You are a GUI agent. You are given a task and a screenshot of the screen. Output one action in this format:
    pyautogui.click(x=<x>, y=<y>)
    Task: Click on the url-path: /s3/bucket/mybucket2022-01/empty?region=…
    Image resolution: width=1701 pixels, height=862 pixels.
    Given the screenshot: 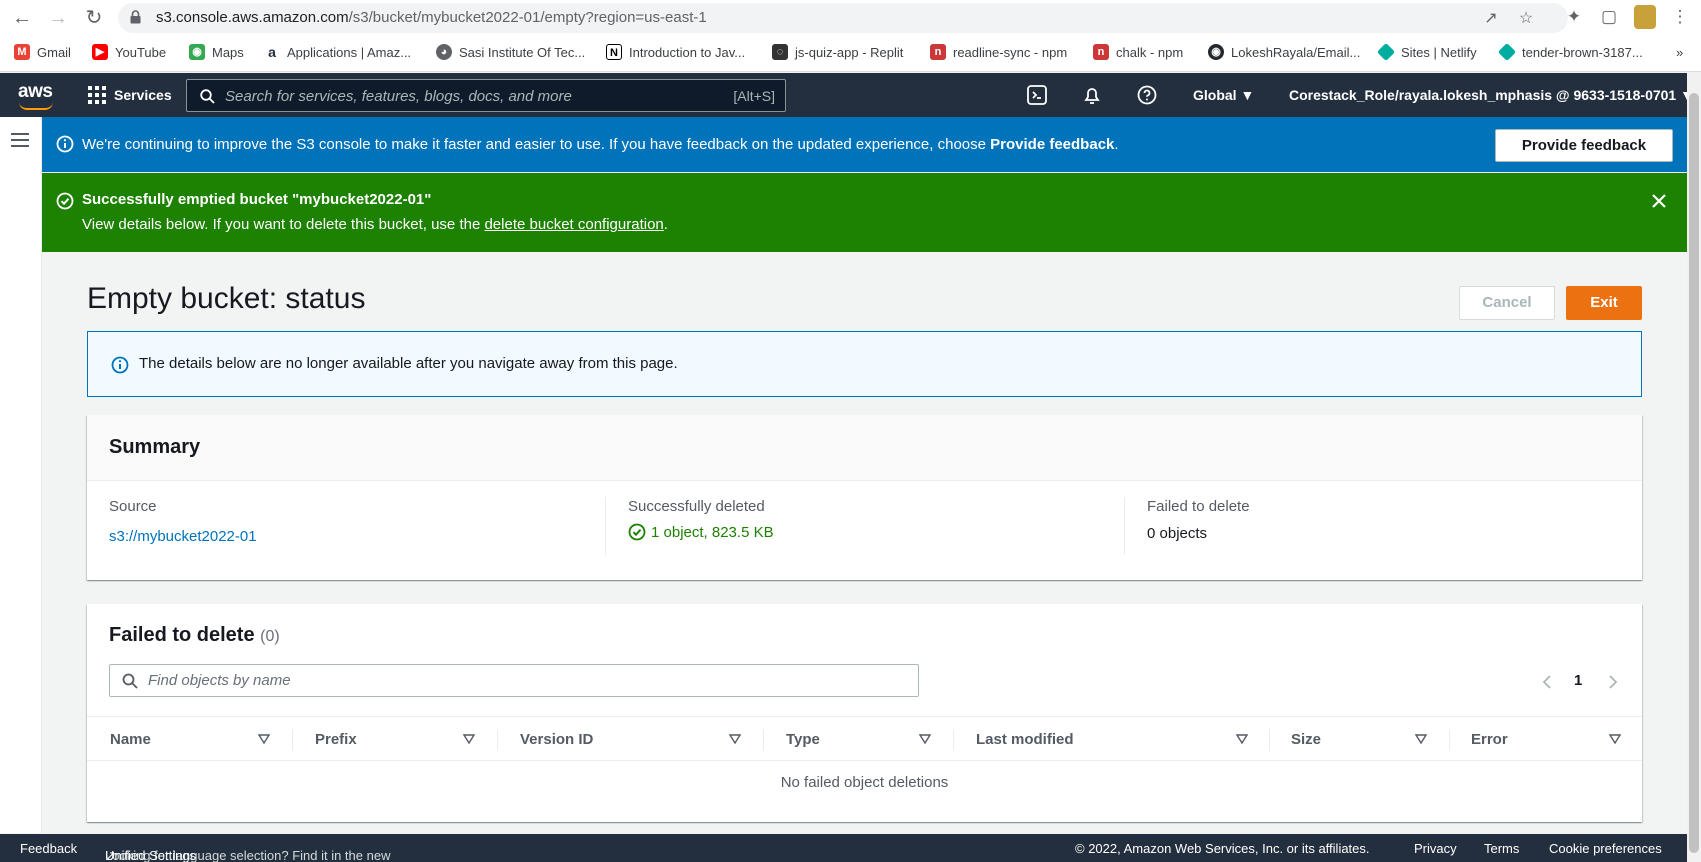 What is the action you would take?
    pyautogui.click(x=527, y=17)
    